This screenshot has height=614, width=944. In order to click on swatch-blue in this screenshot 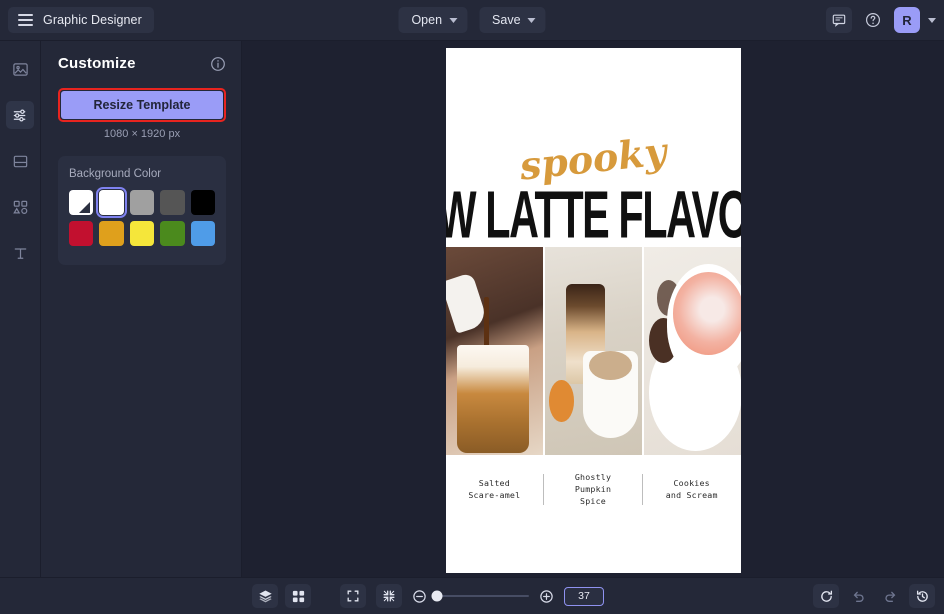, I will do `click(203, 233)`.